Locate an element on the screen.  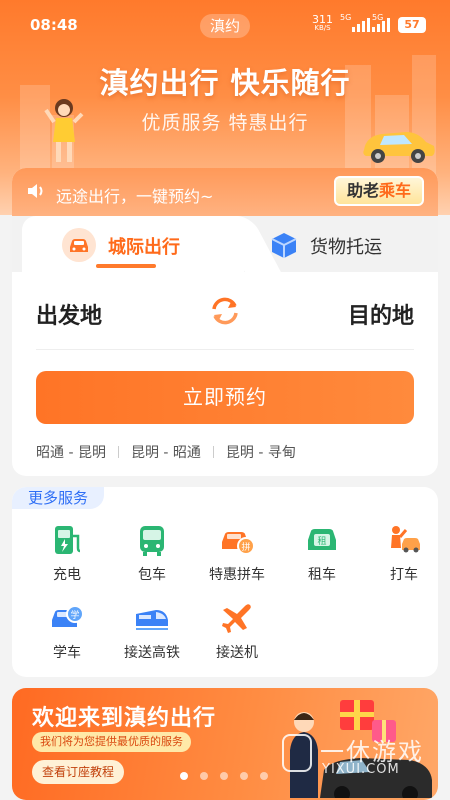
service-label: 特惠拼车 is located at coordinates (237, 575).